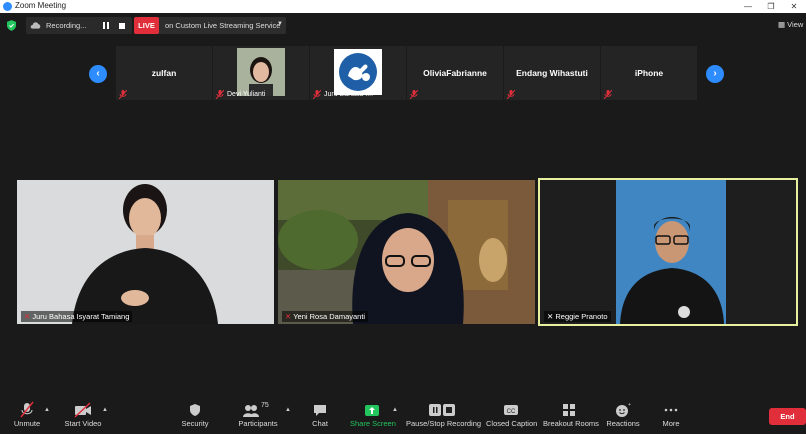 Image resolution: width=806 pixels, height=434 pixels. I want to click on breakout-rooms-button: Breakout Rooms, so click(571, 414).